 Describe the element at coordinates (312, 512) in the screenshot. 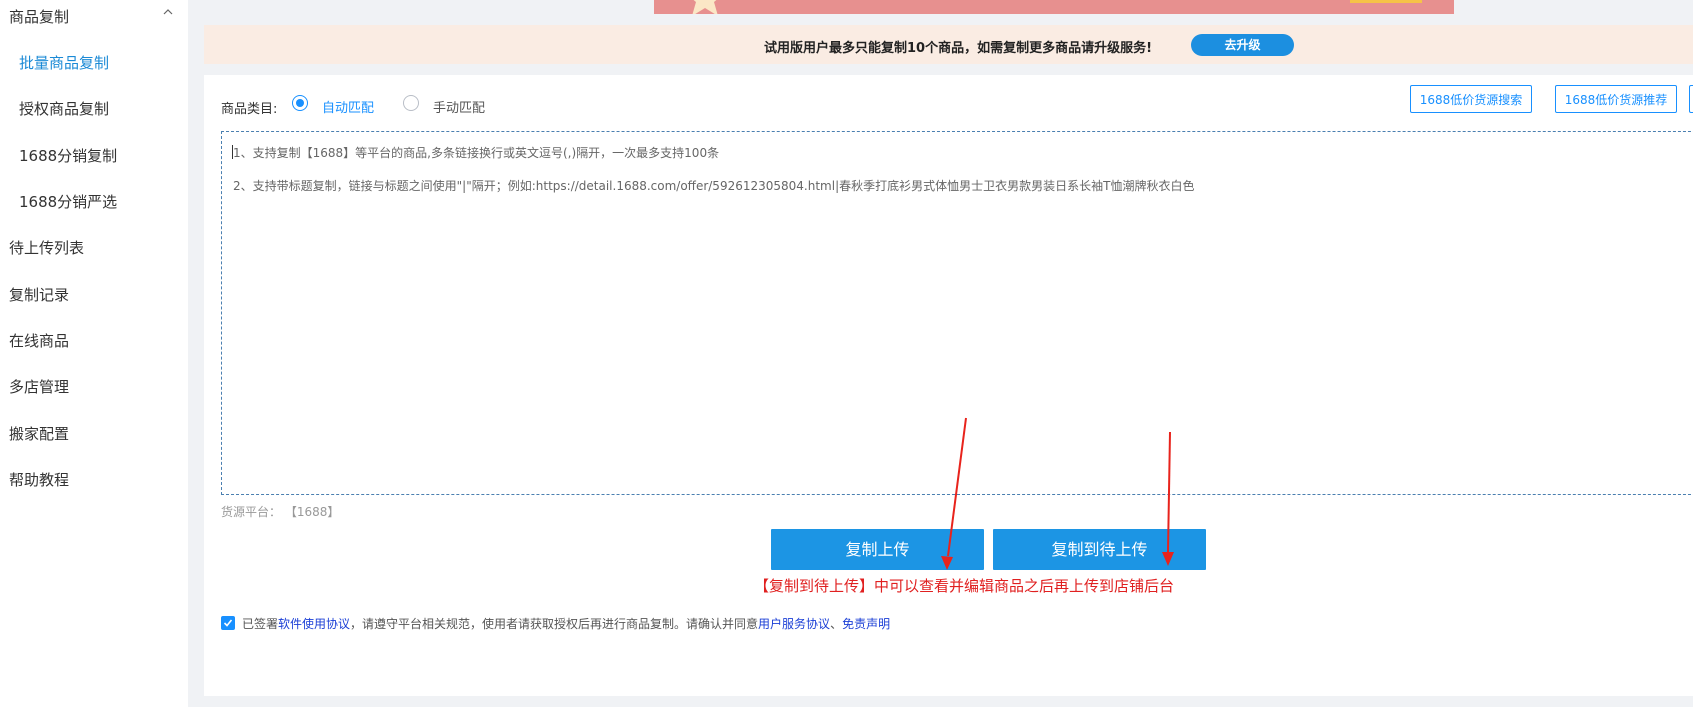

I see `source-platform-value: 【1688】` at that location.